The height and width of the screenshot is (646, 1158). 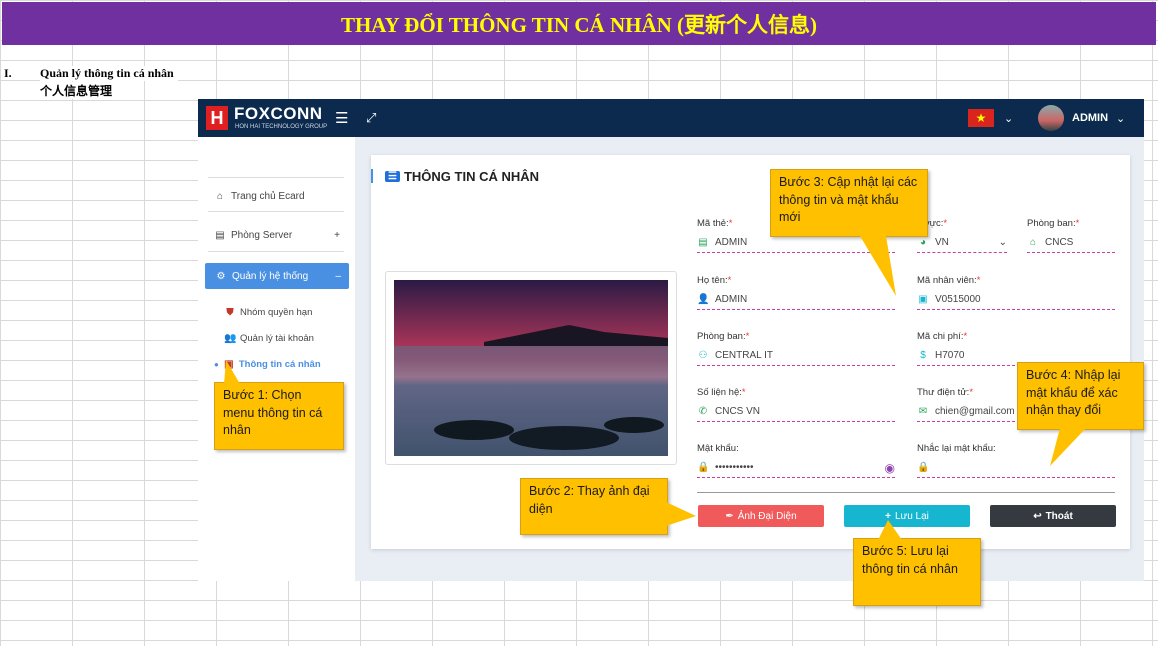 What do you see at coordinates (923, 299) in the screenshot?
I see `id-badge-icon: ▣` at bounding box center [923, 299].